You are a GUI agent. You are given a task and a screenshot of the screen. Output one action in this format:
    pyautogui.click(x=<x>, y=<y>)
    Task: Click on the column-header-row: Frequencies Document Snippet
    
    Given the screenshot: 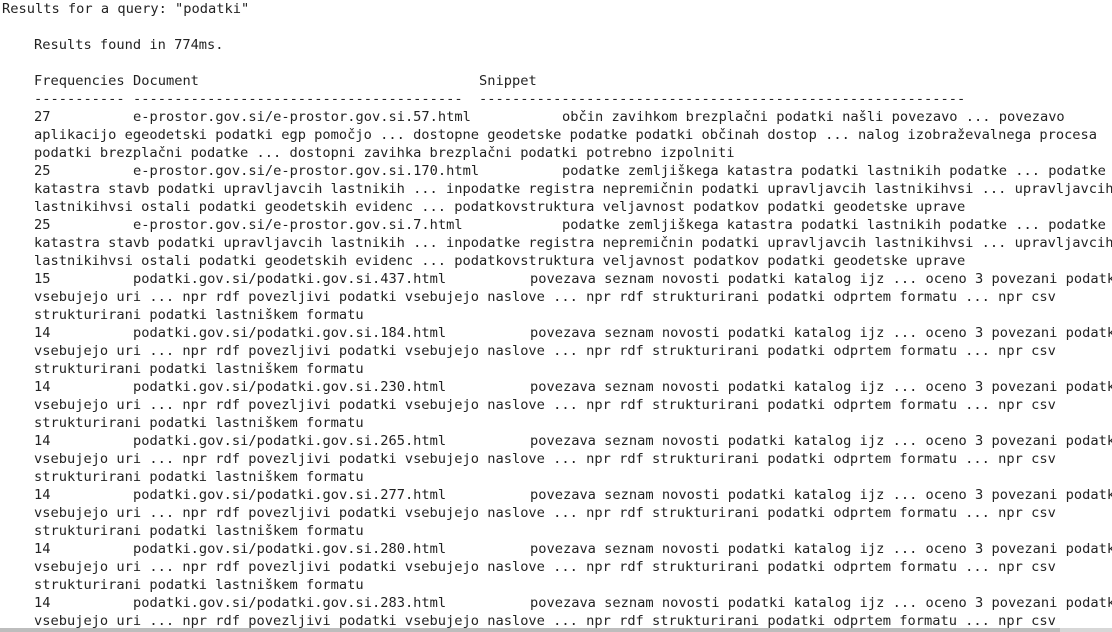 What is the action you would take?
    pyautogui.click(x=573, y=81)
    